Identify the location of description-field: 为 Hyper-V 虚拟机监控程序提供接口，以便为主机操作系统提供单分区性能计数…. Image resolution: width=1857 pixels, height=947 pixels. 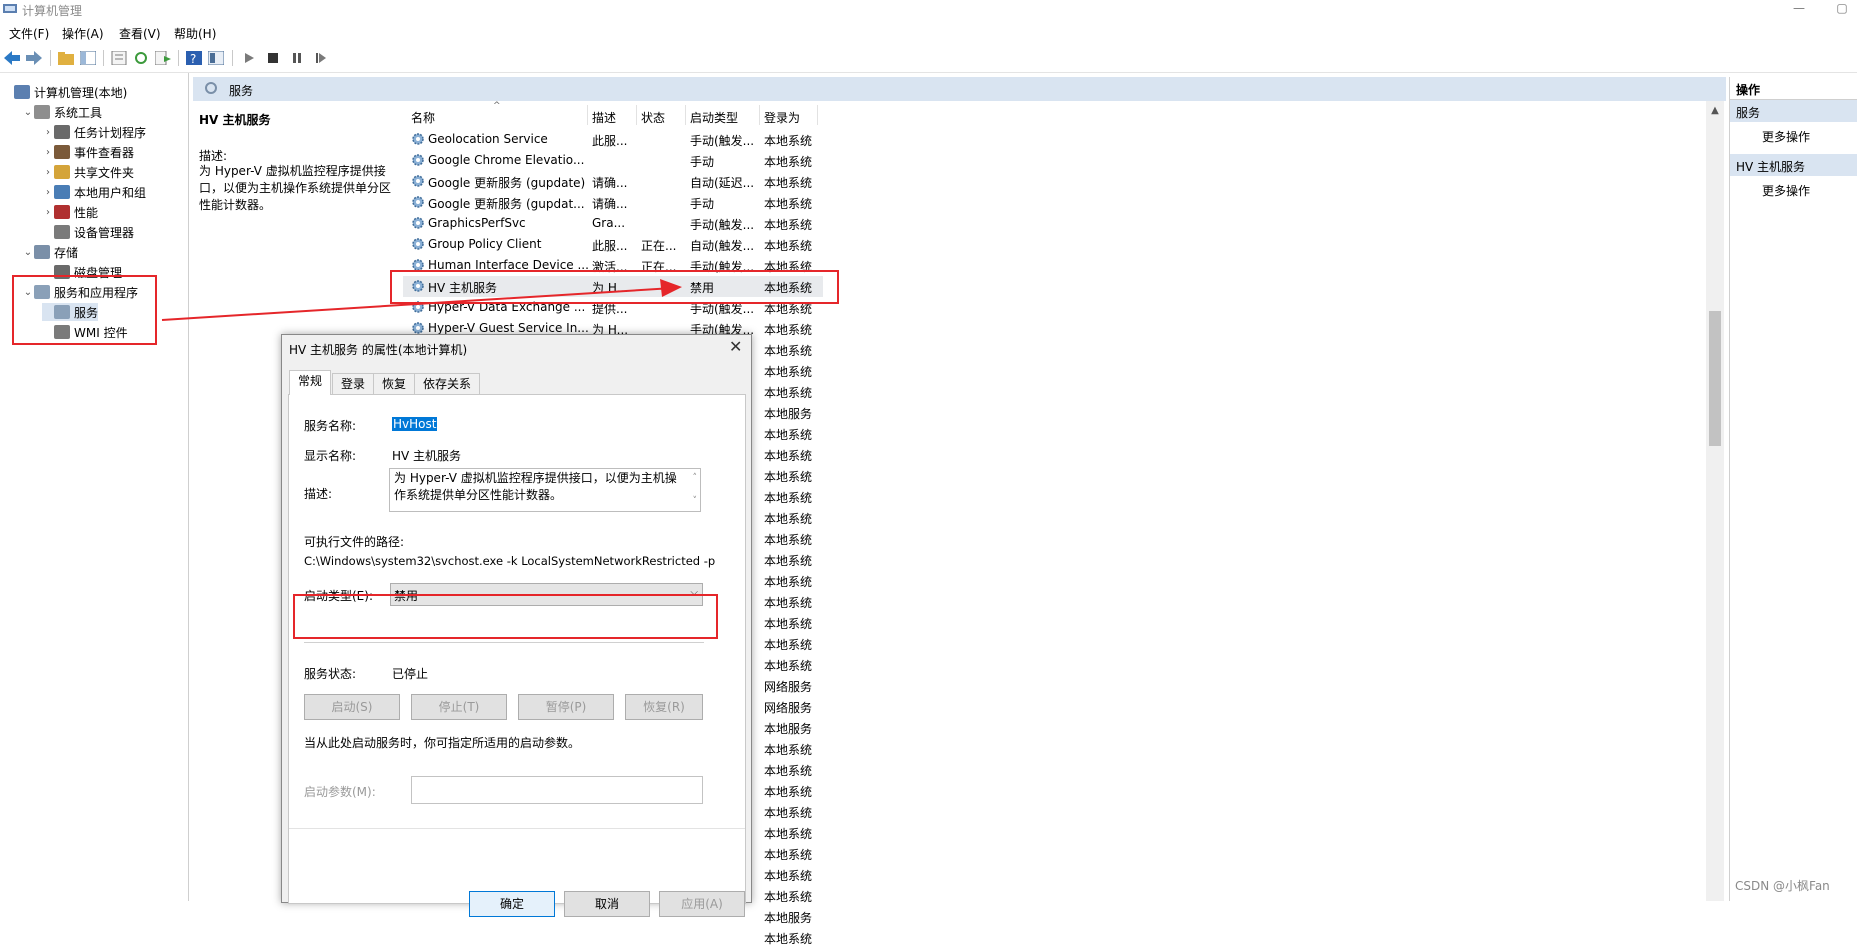
(545, 490).